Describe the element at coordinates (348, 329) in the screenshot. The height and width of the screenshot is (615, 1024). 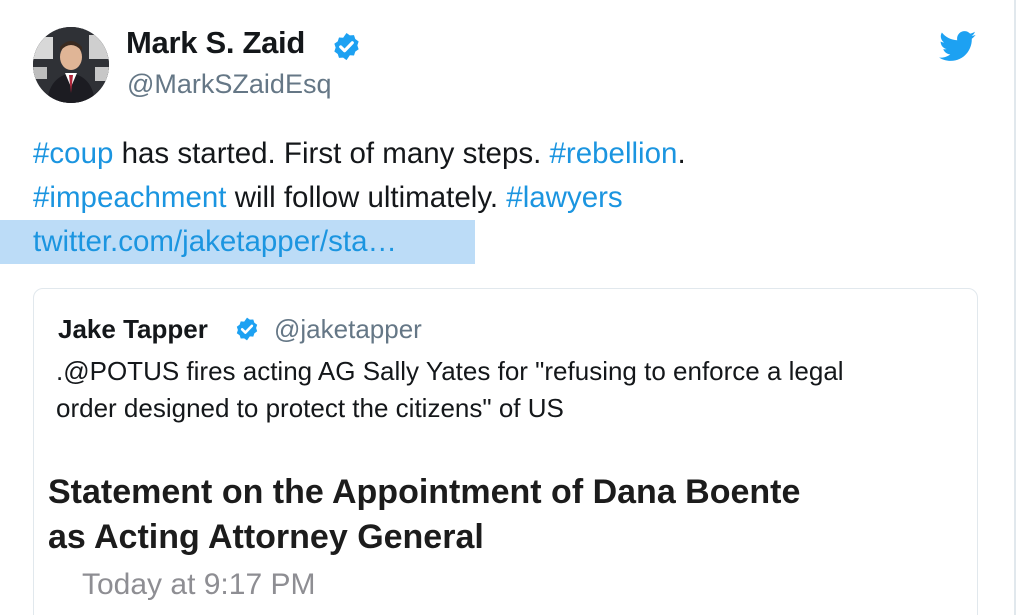
I see `quoted-author-handle: @jaketapper` at that location.